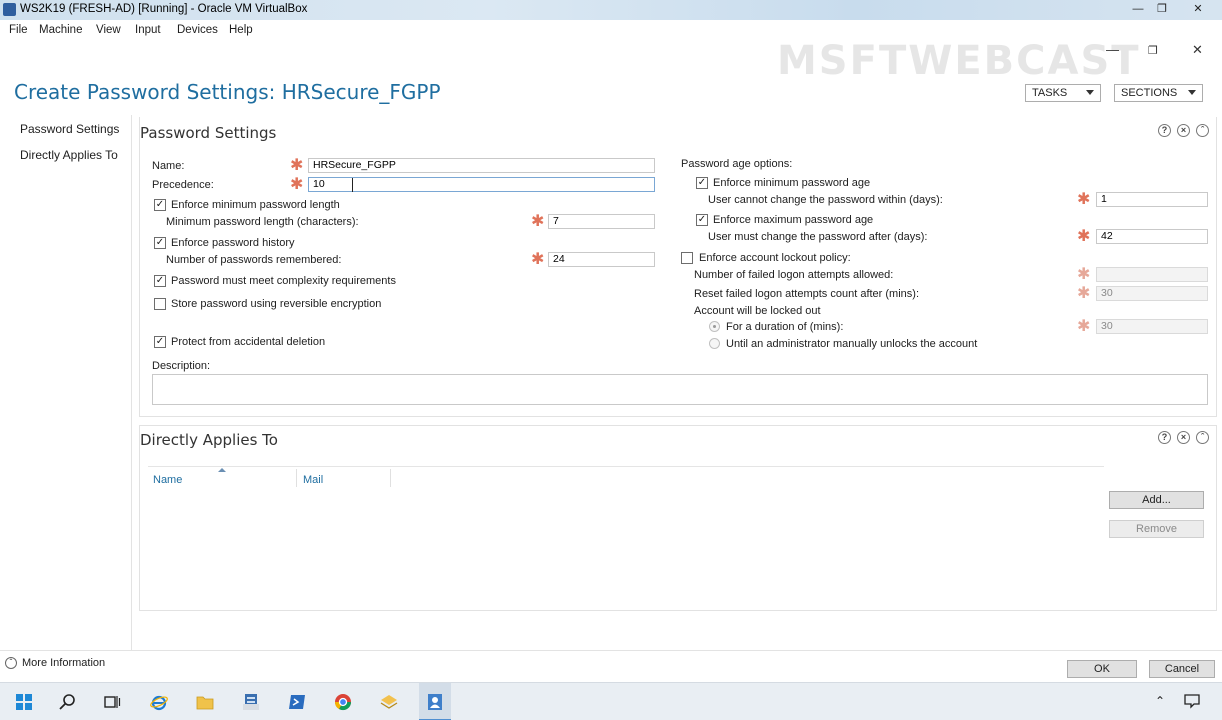 The height and width of the screenshot is (720, 1222). What do you see at coordinates (108, 30) in the screenshot?
I see `menu-view: View` at bounding box center [108, 30].